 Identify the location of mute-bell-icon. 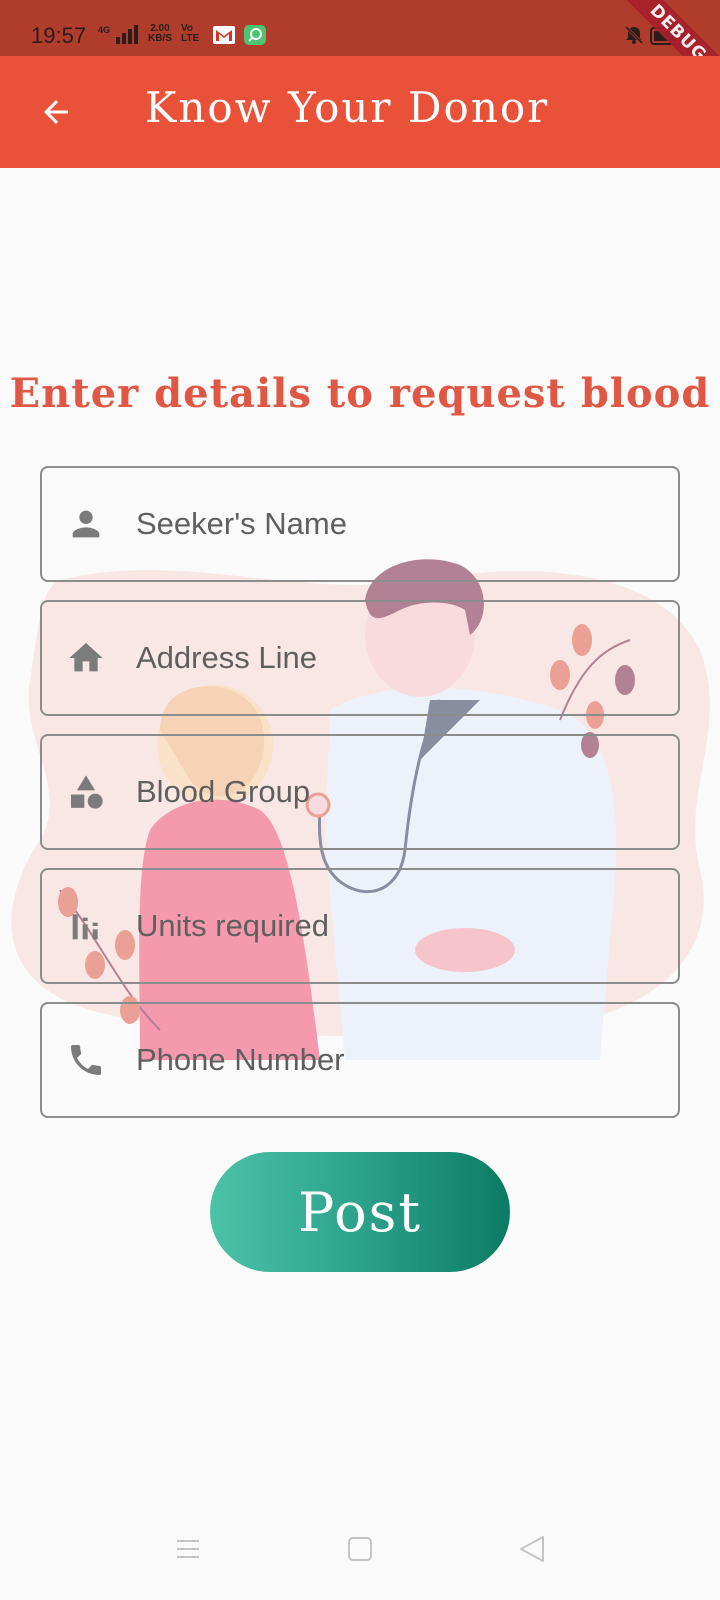
(634, 35).